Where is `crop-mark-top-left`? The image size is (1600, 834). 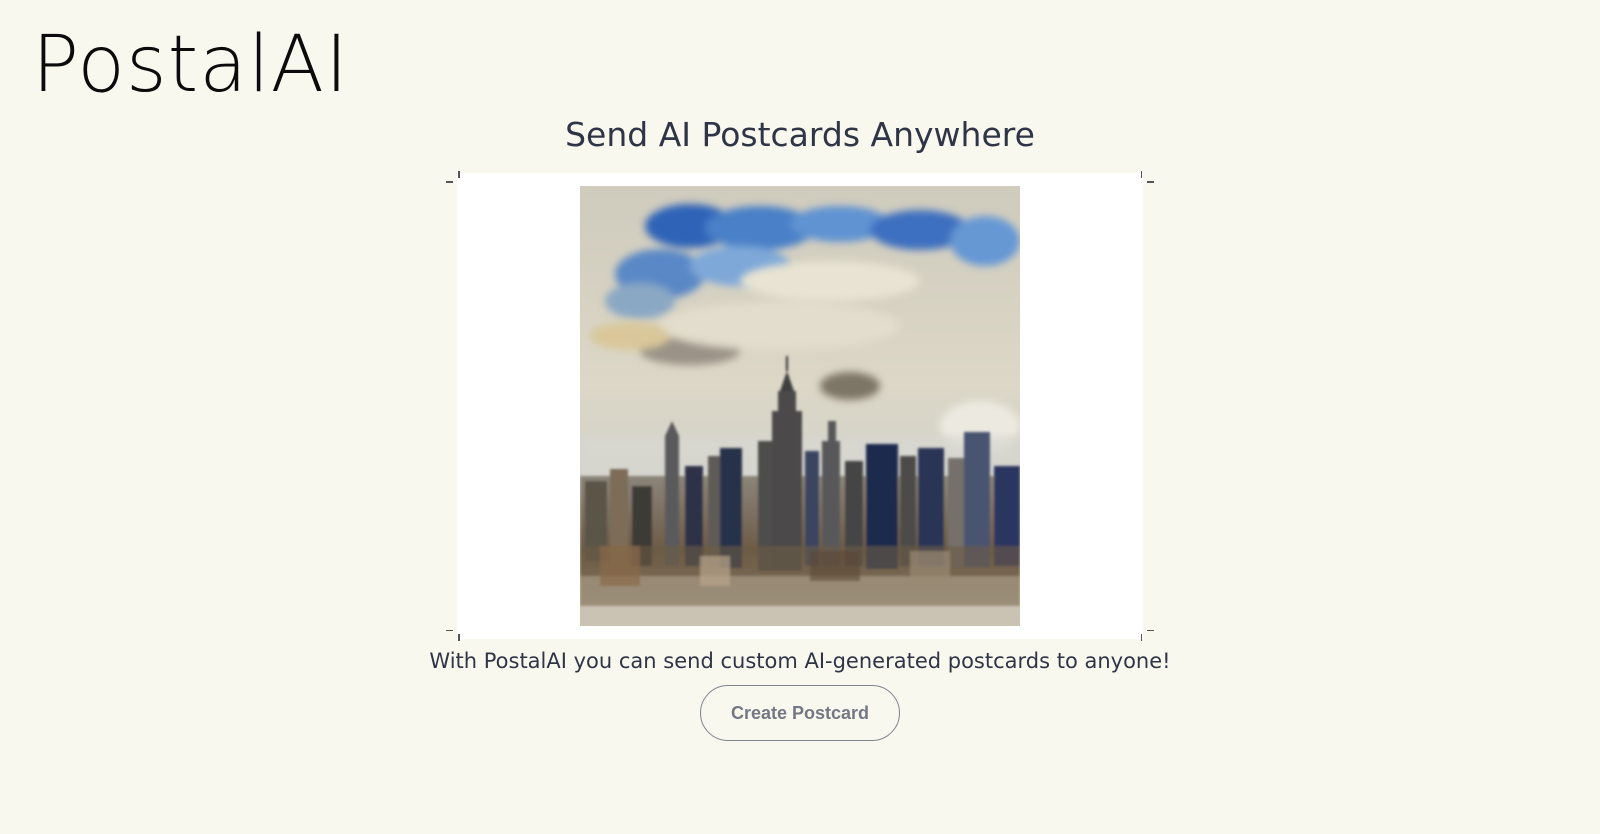
crop-mark-top-left is located at coordinates (453, 178).